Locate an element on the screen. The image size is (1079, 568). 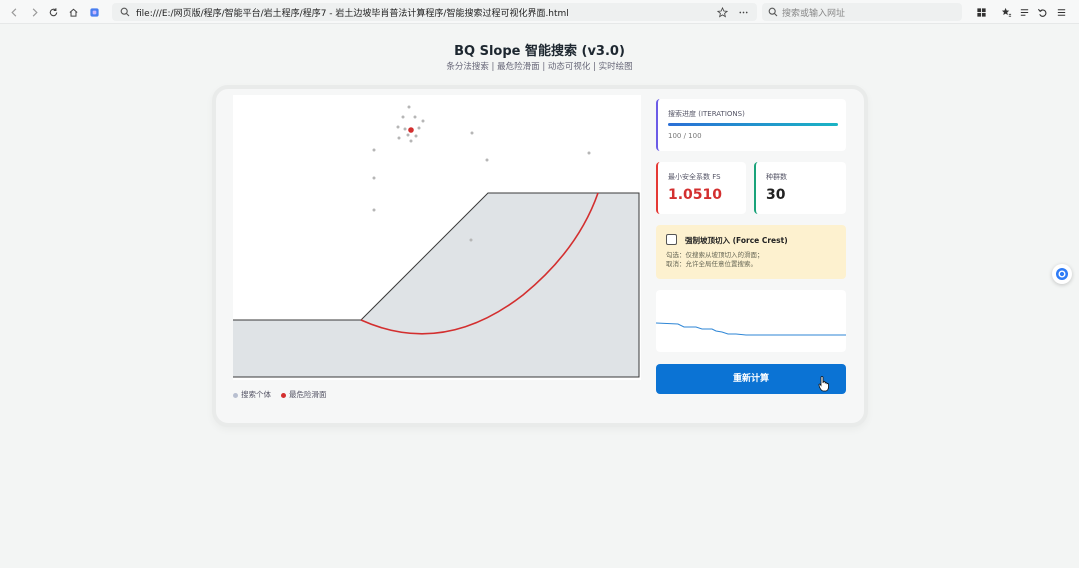
population-value: 30 is located at coordinates (776, 195).